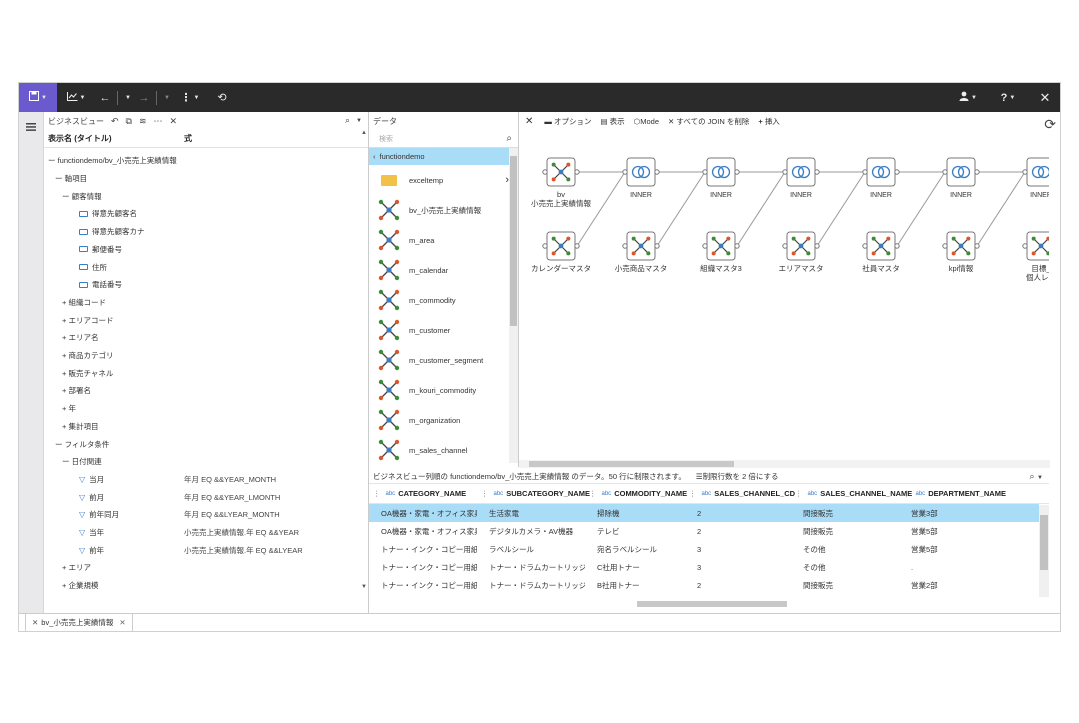 The image size is (1079, 723). Describe the element at coordinates (203, 409) in the screenshot. I see `tree-row: + 年` at that location.